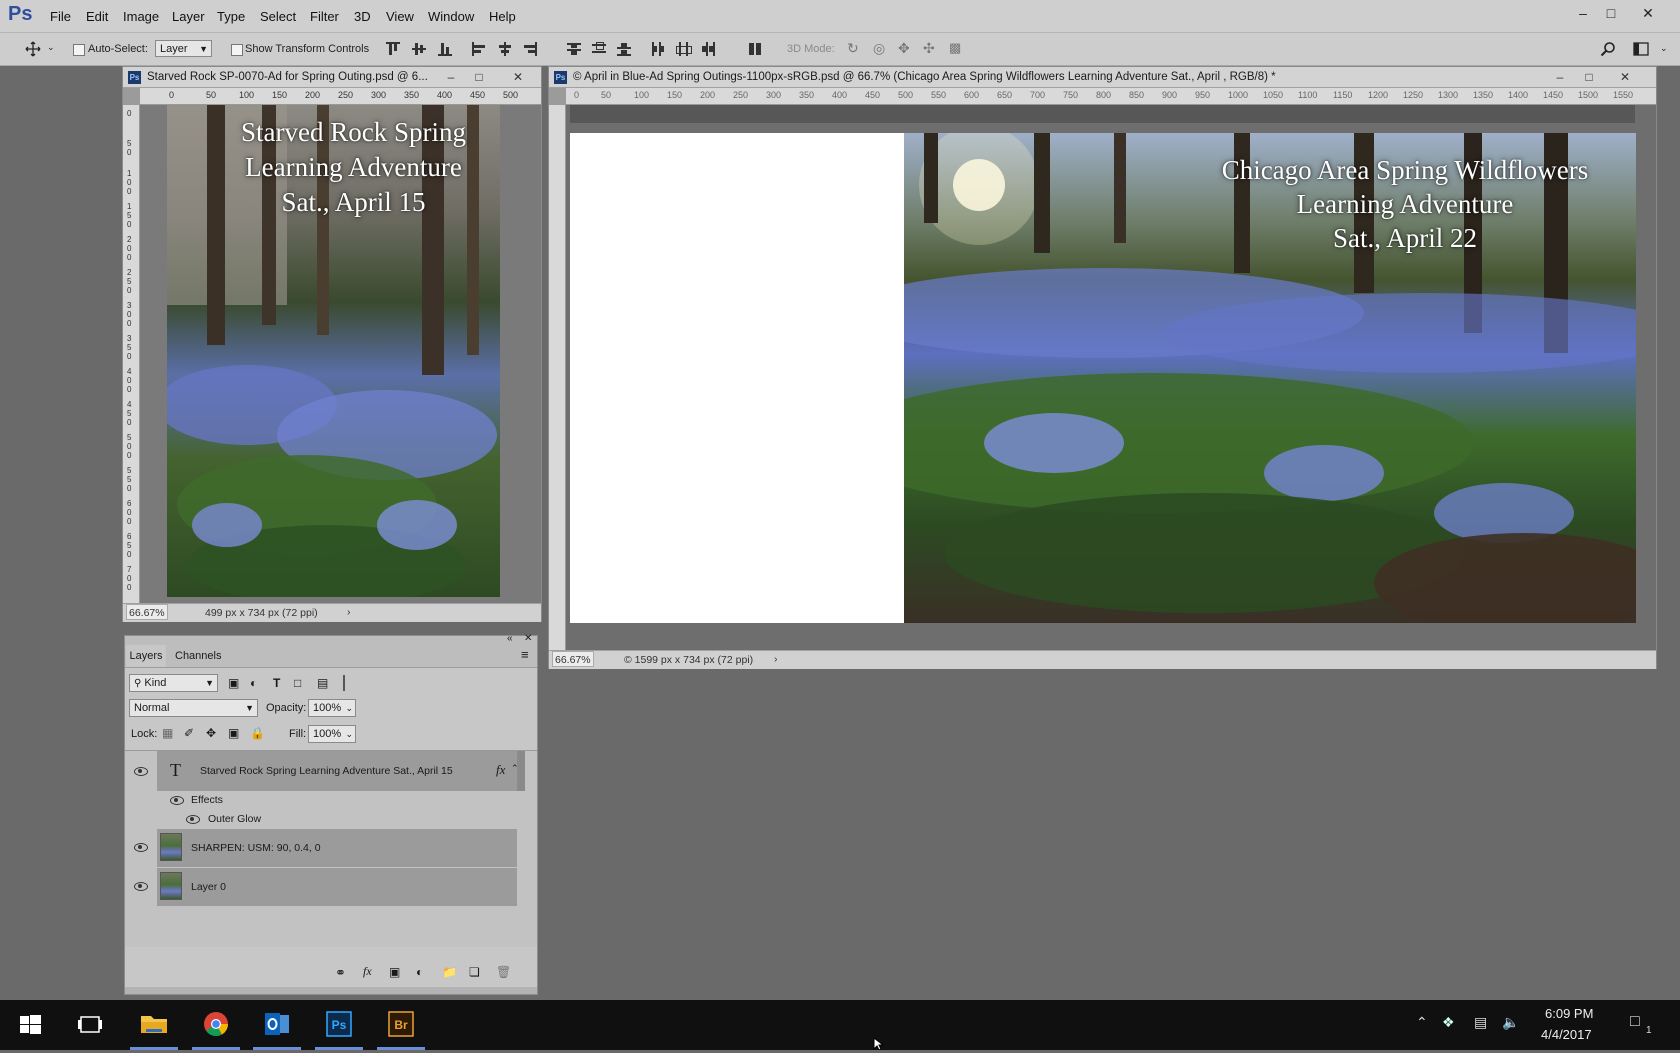 This screenshot has height=1053, width=1680. I want to click on menu-3d: 3D, so click(362, 16).